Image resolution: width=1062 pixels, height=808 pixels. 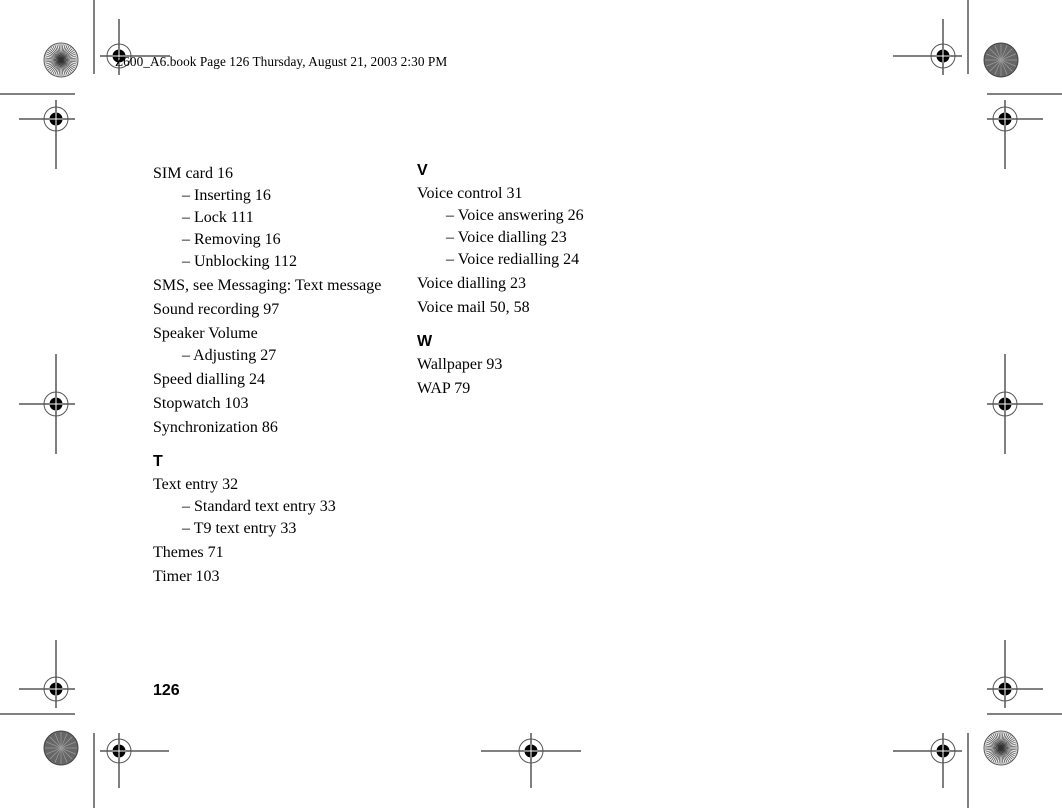 What do you see at coordinates (186, 576) in the screenshot?
I see `index-entry: Timer 103` at bounding box center [186, 576].